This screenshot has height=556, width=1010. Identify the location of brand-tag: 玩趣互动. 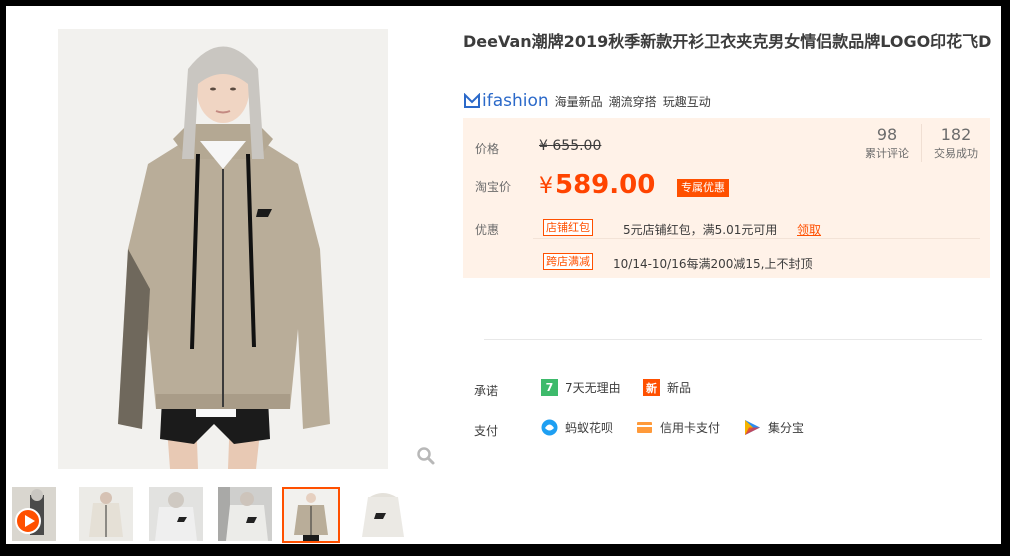
(686, 101).